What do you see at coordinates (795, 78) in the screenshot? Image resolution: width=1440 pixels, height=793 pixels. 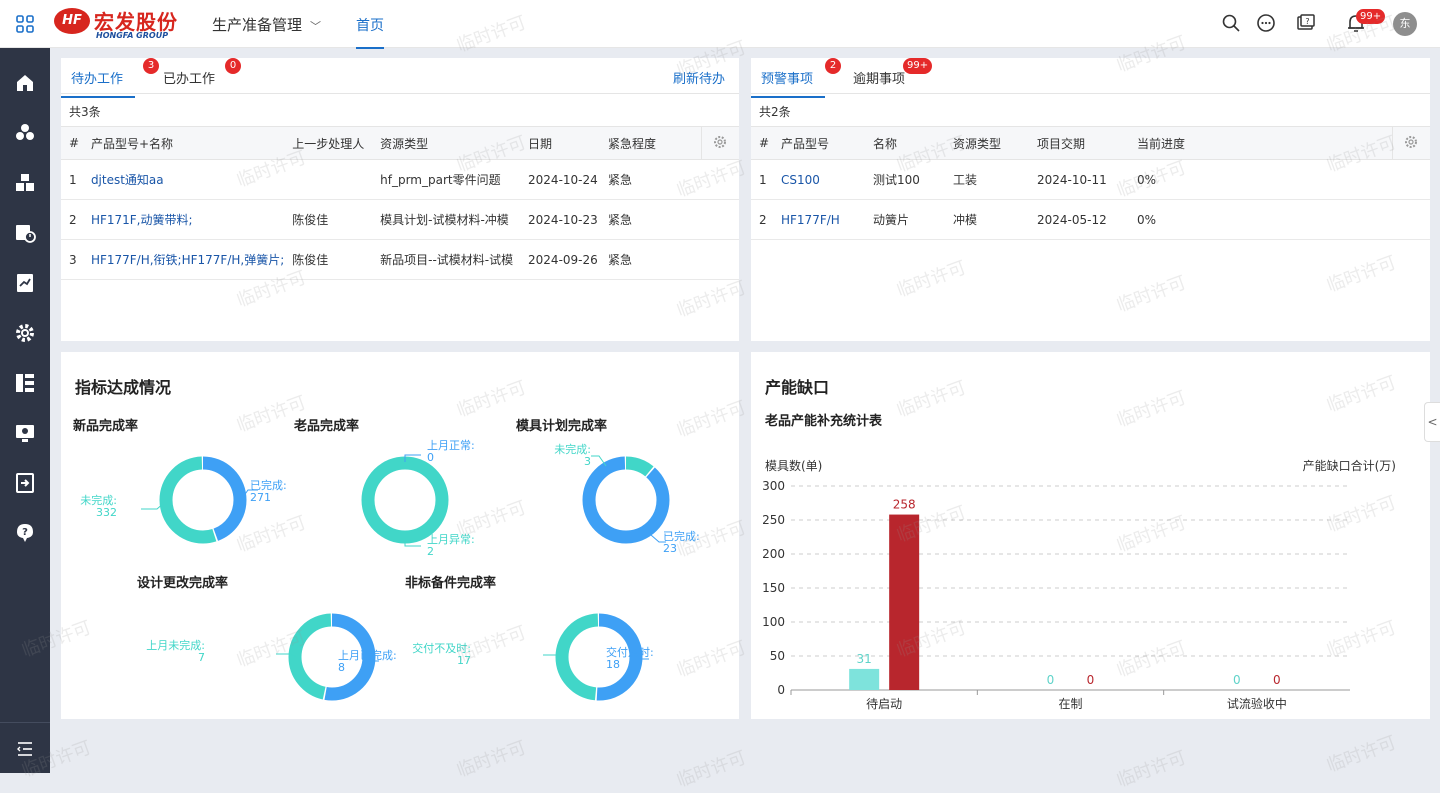 I see `tab-warning: 预警事项 2` at bounding box center [795, 78].